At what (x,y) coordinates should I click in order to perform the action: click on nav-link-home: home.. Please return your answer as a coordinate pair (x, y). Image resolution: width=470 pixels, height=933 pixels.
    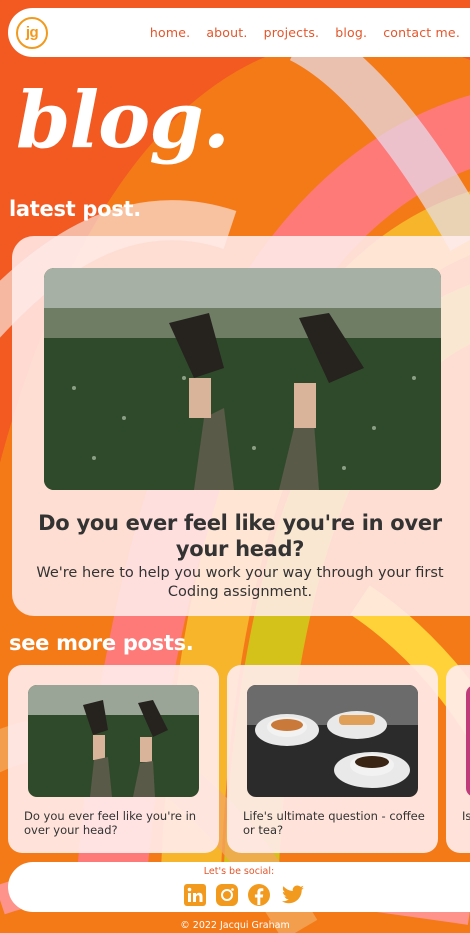
    Looking at the image, I should click on (170, 32).